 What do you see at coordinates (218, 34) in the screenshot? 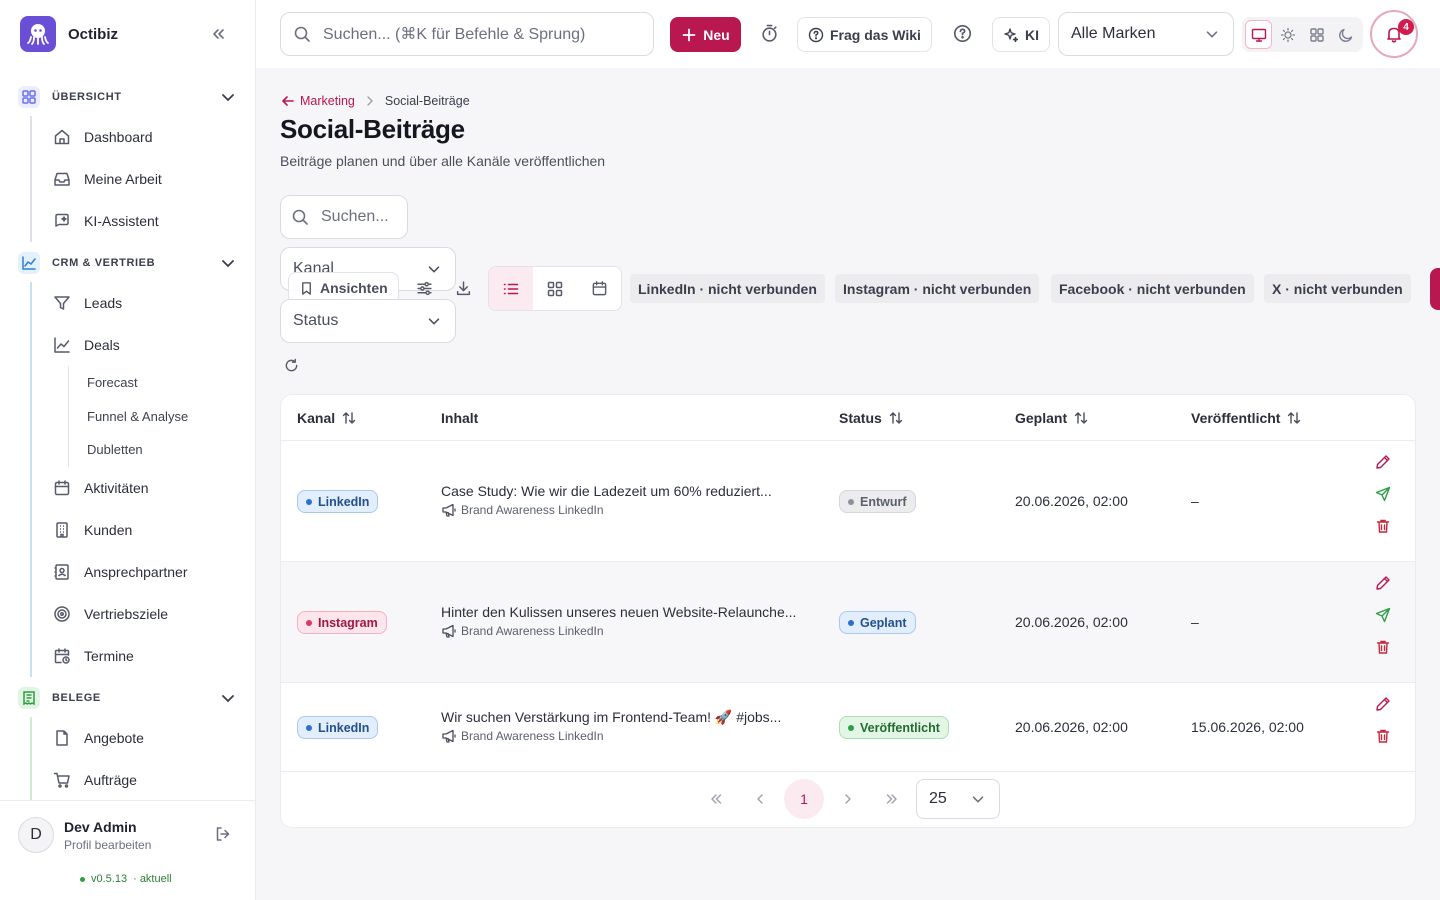
I see `collapse-sidebar-icon` at bounding box center [218, 34].